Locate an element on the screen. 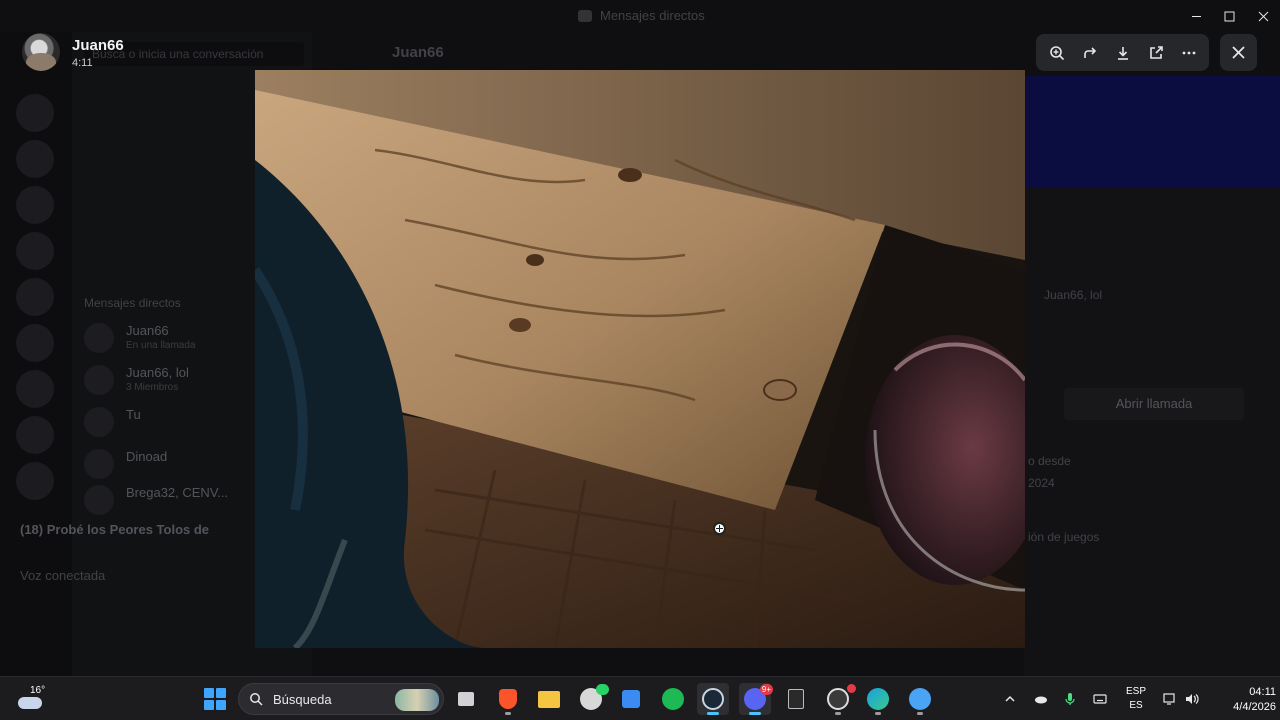 This screenshot has width=1280, height=720. taskbar-search: Búsqueda is located at coordinates (341, 699).